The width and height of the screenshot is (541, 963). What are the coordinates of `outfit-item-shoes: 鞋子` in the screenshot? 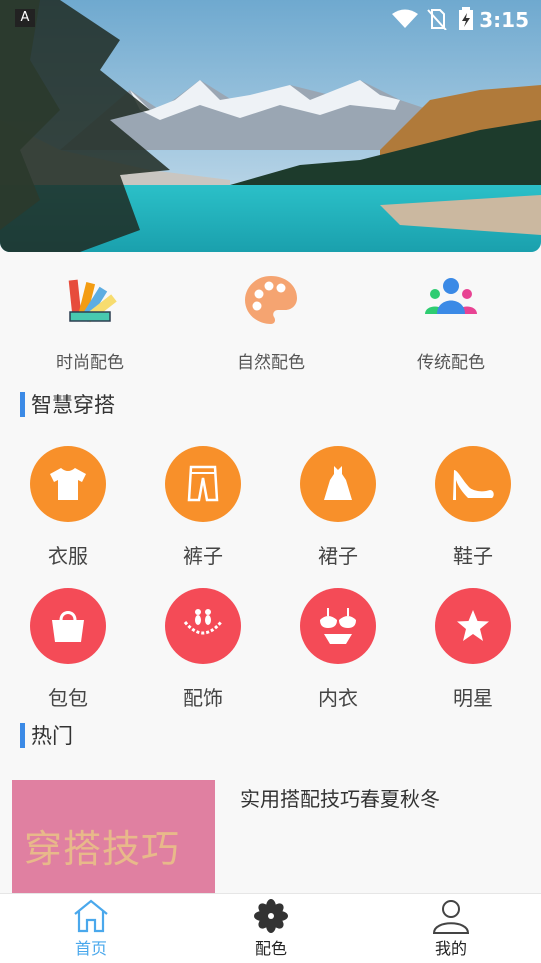 It's located at (473, 507).